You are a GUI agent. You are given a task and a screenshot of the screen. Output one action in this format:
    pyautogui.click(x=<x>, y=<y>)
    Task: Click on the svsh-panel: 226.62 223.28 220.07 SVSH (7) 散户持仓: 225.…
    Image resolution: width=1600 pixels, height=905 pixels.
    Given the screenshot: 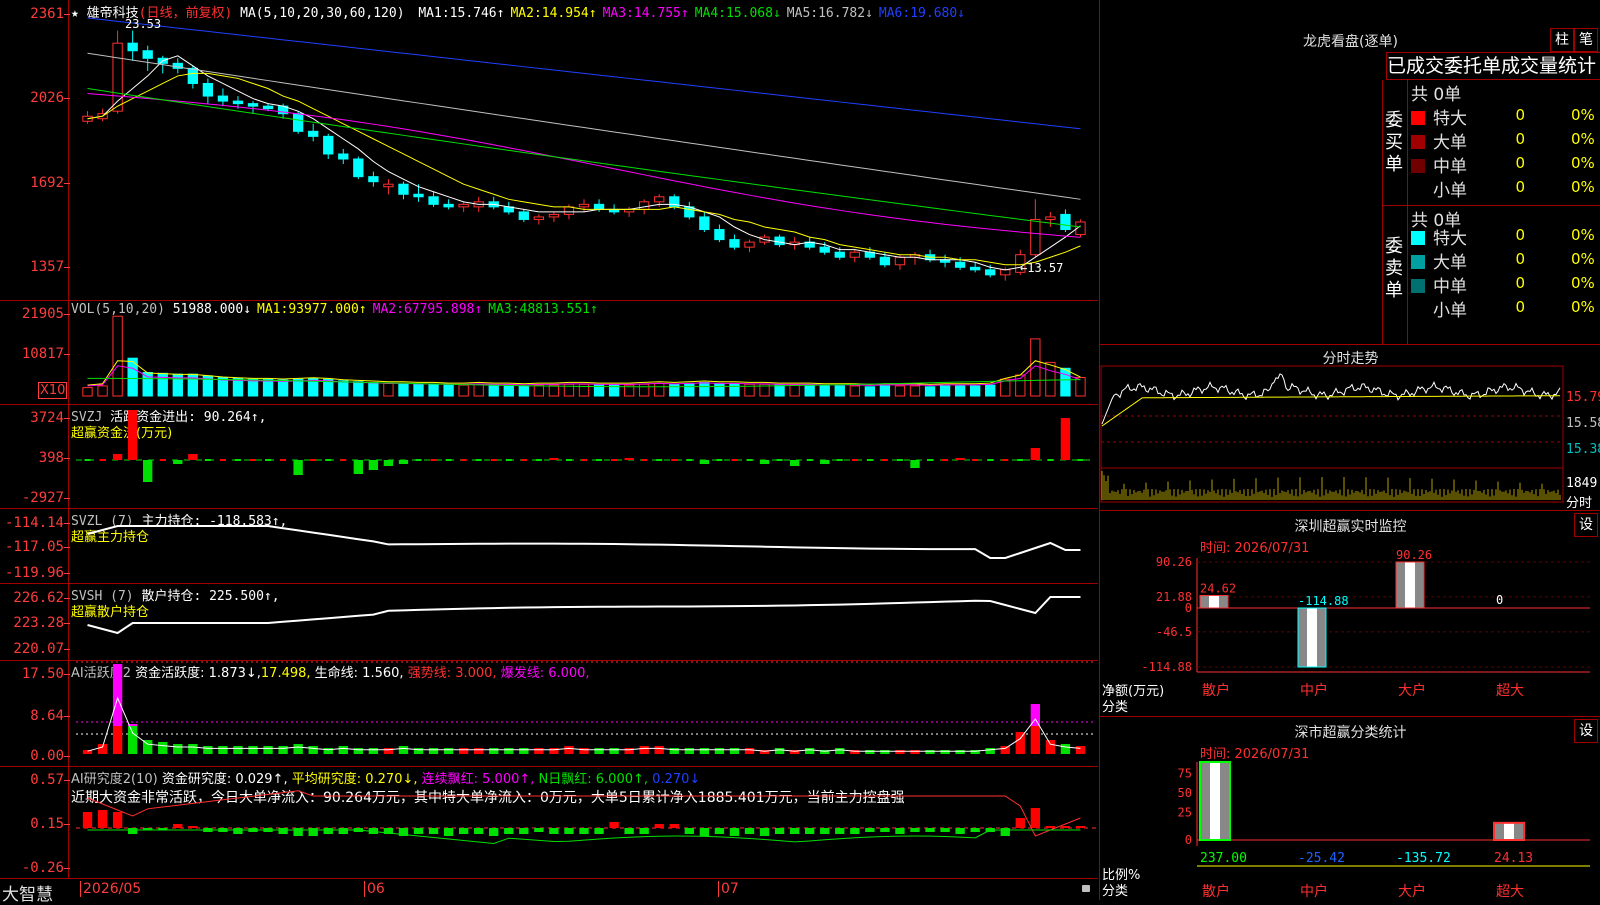 What is the action you would take?
    pyautogui.click(x=549, y=622)
    